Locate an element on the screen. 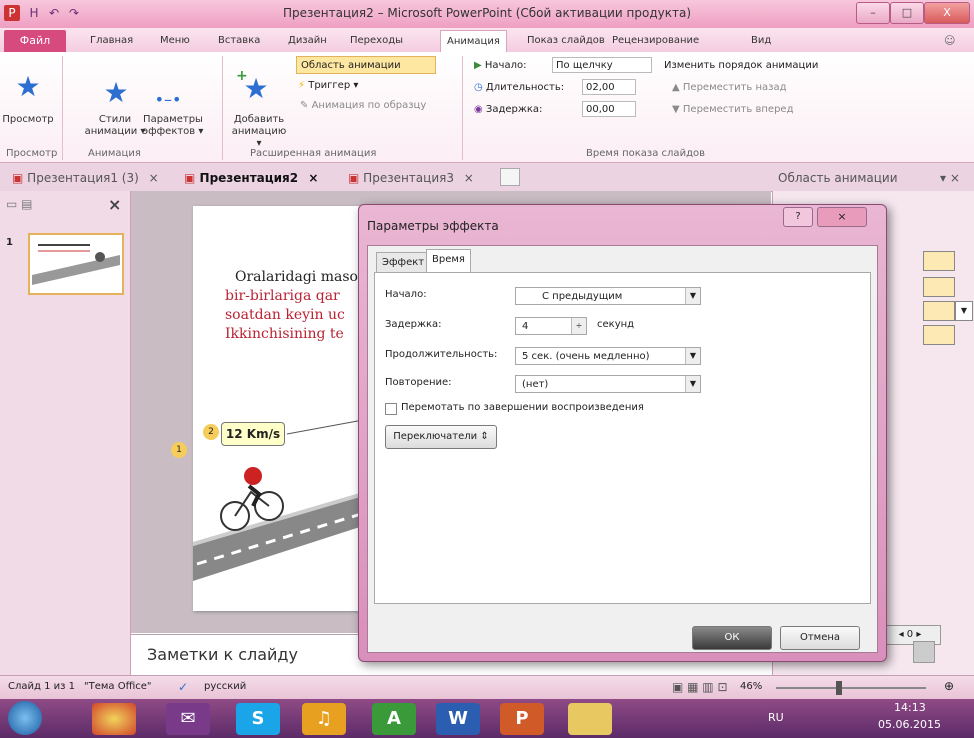  tab-slideshow: Показ слайдов is located at coordinates (566, 41).